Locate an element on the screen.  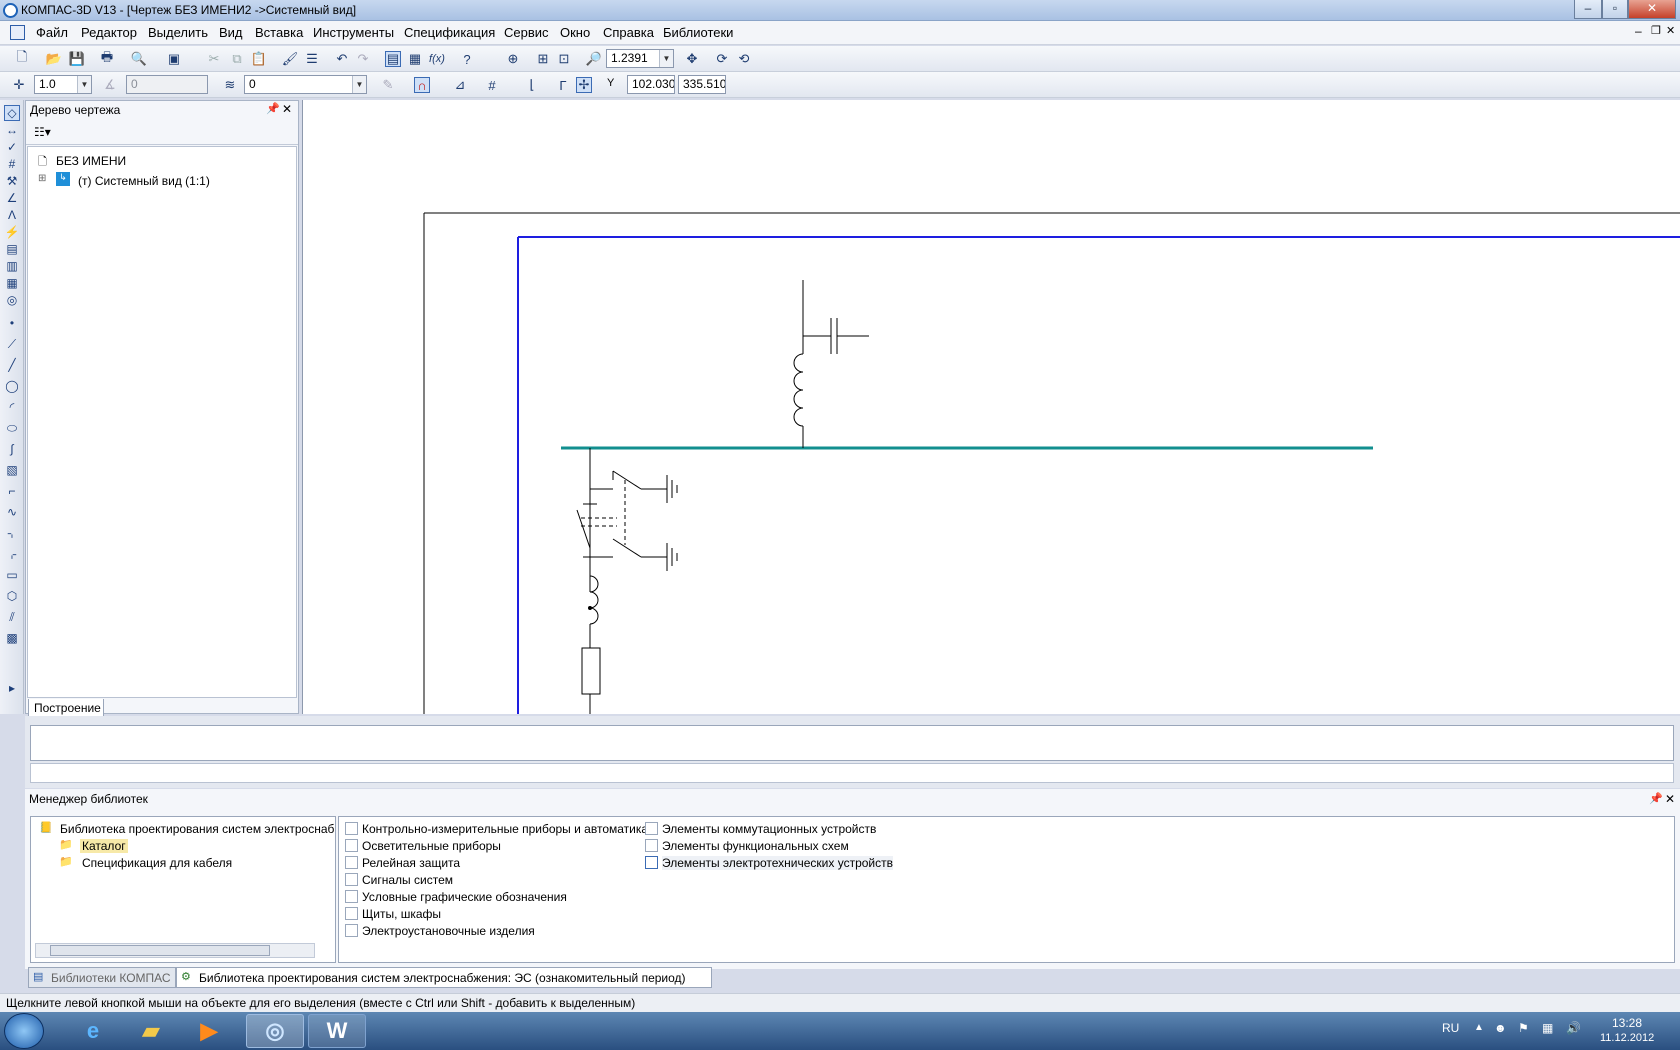
lib-item: Условные графические обозначения is located at coordinates (464, 897).